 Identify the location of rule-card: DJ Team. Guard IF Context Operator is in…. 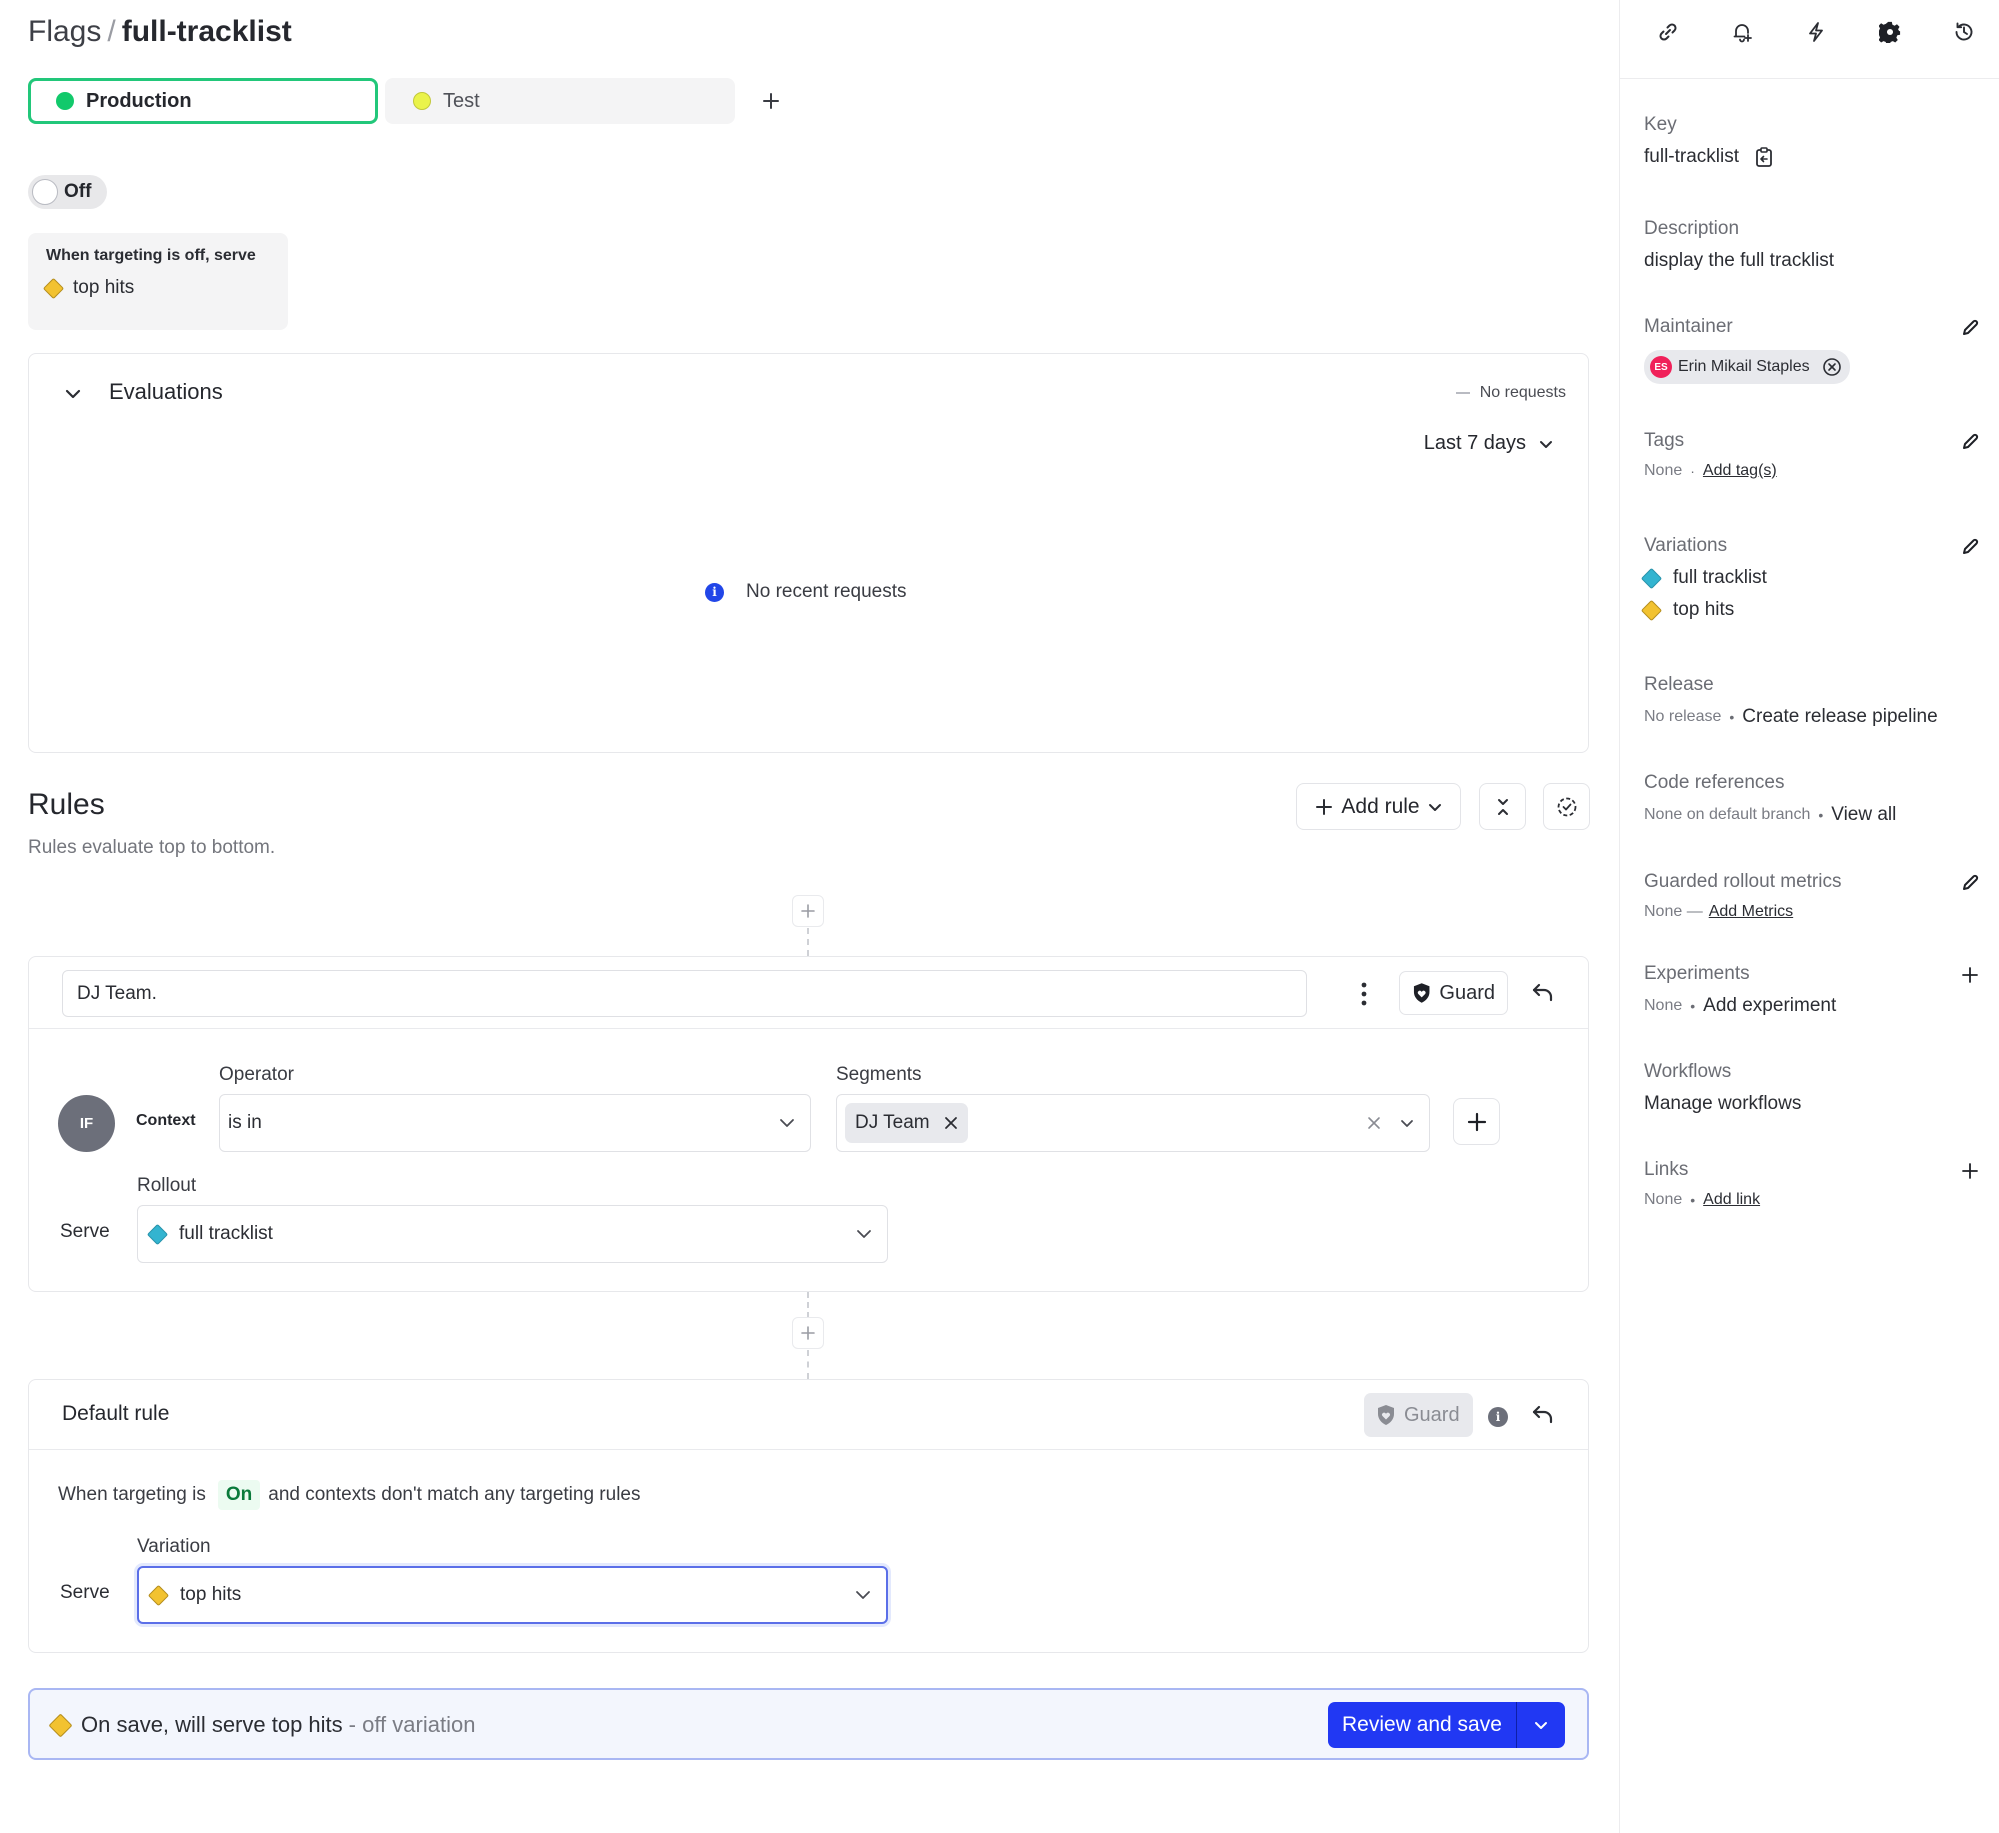
(808, 1124).